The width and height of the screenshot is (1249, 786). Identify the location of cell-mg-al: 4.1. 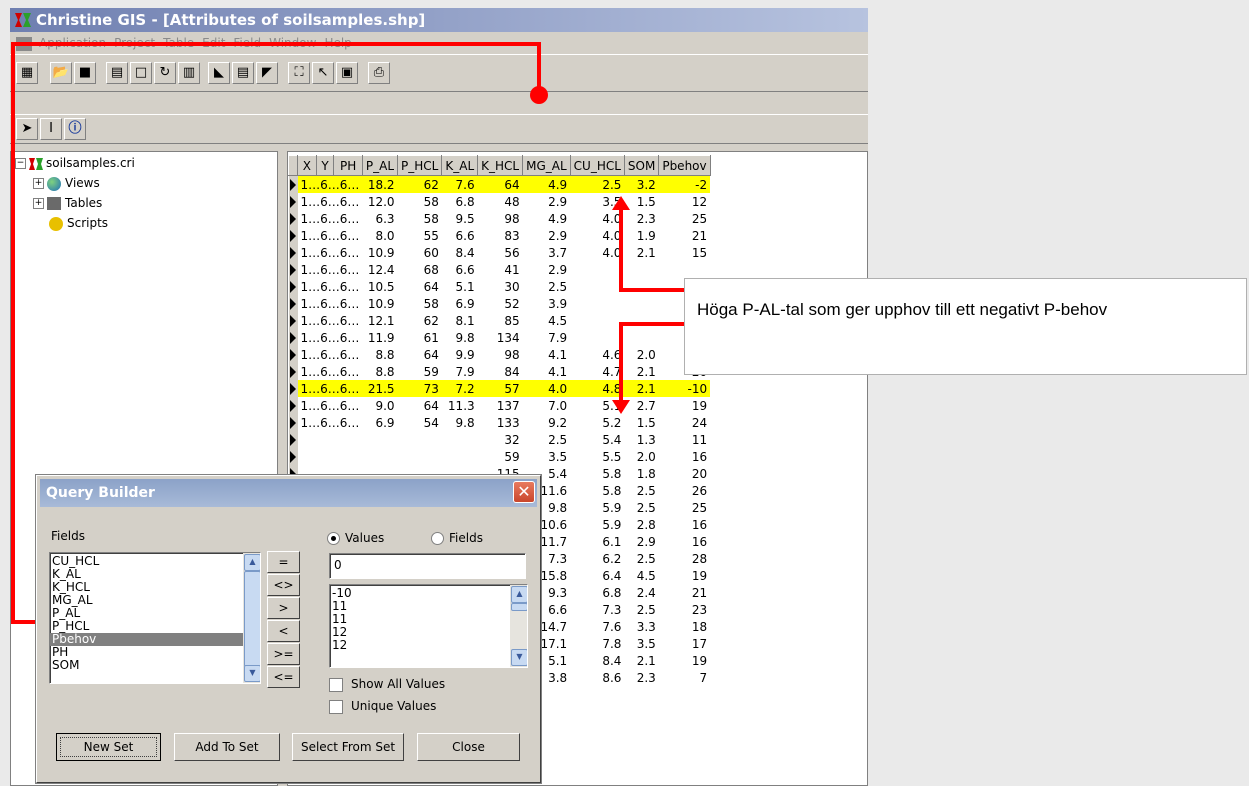
(547, 354).